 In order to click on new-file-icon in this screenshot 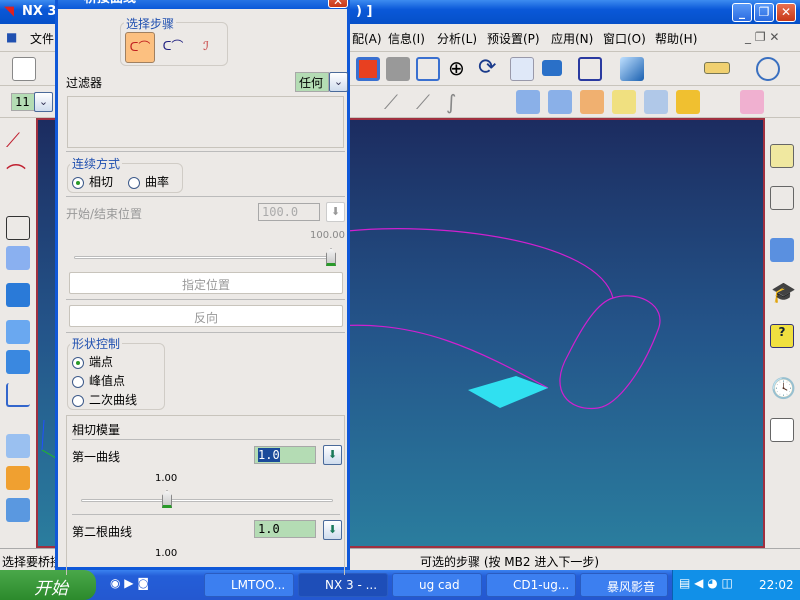, I will do `click(24, 69)`.